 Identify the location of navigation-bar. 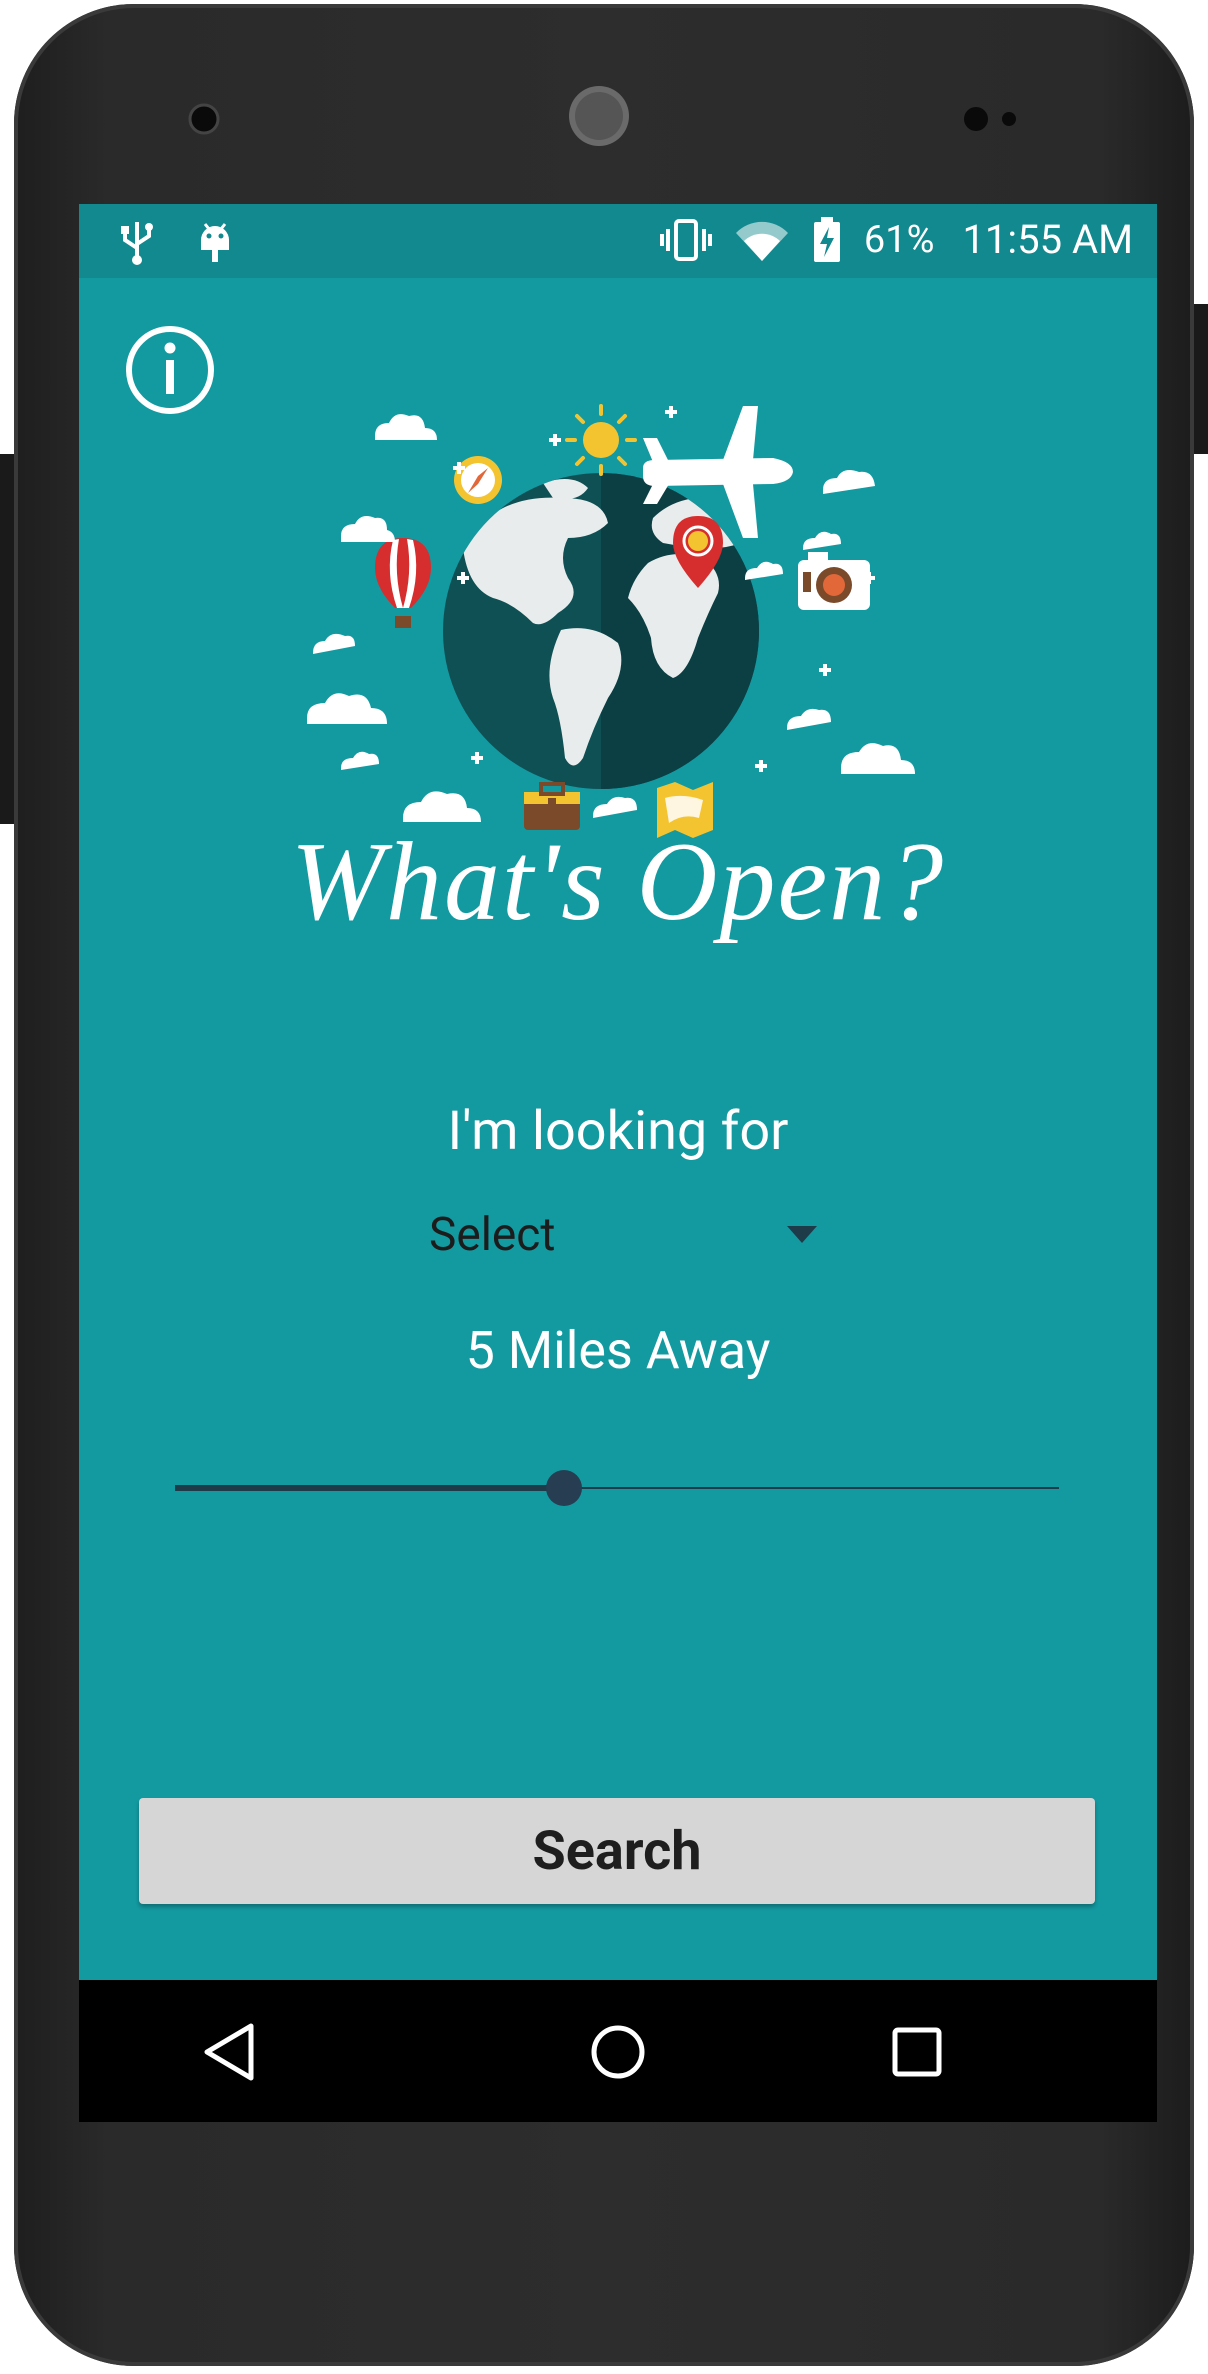
(618, 2051).